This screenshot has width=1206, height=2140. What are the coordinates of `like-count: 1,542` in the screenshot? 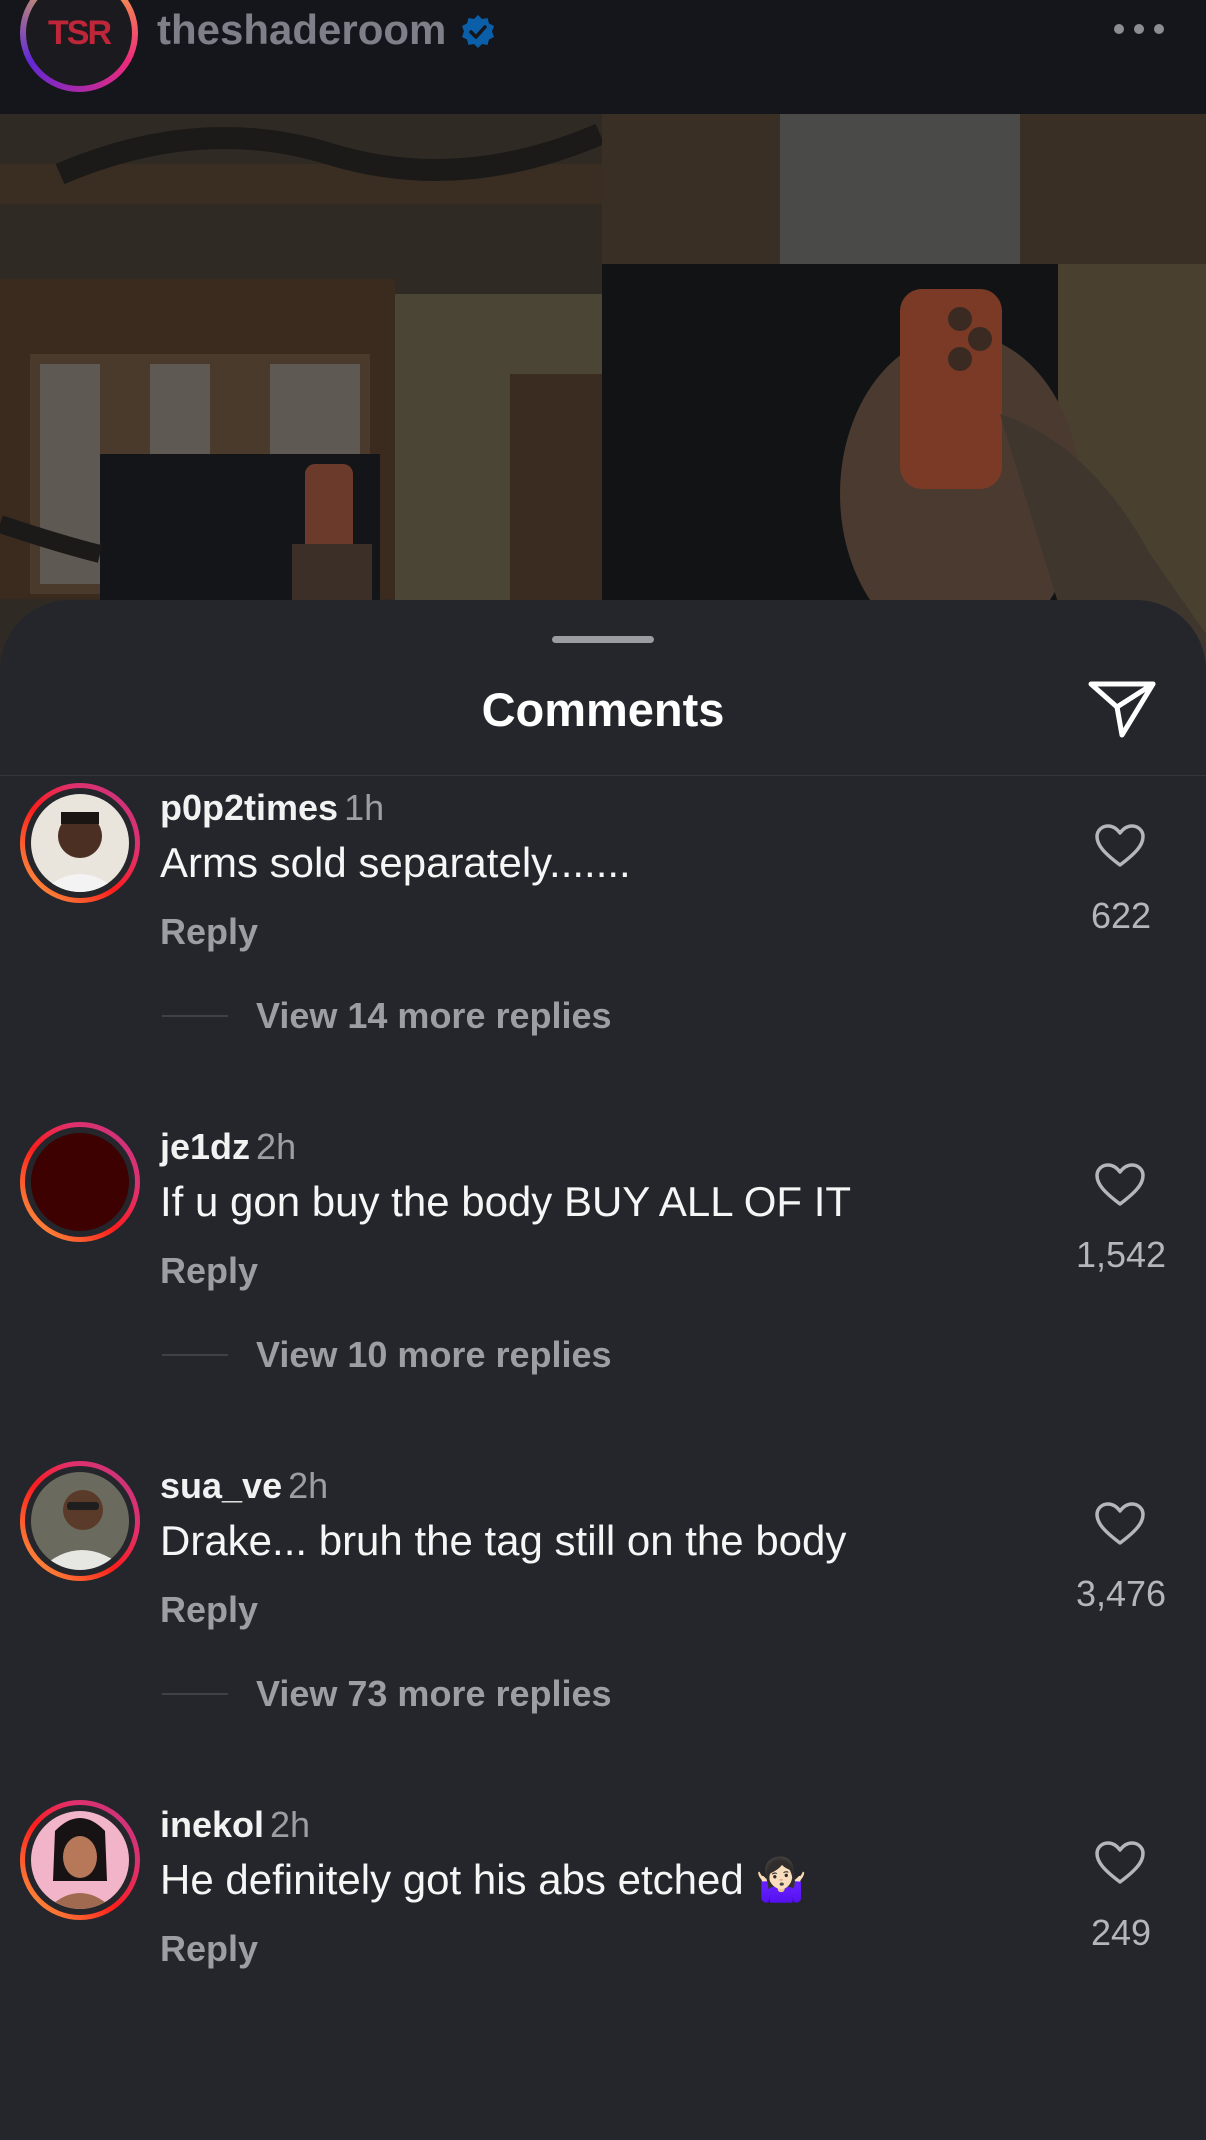 It's located at (1121, 1254).